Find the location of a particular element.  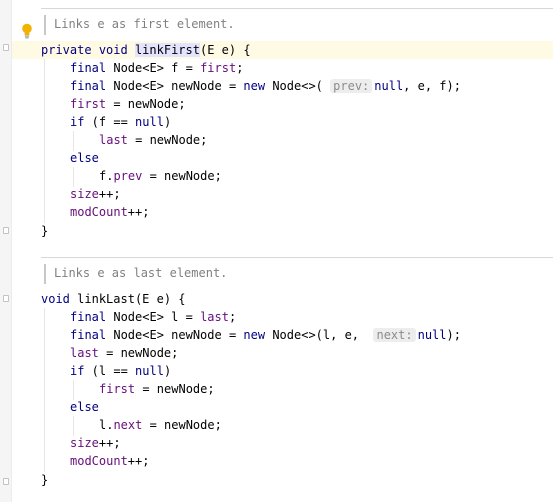

lightbulb-icon is located at coordinates (27, 31).